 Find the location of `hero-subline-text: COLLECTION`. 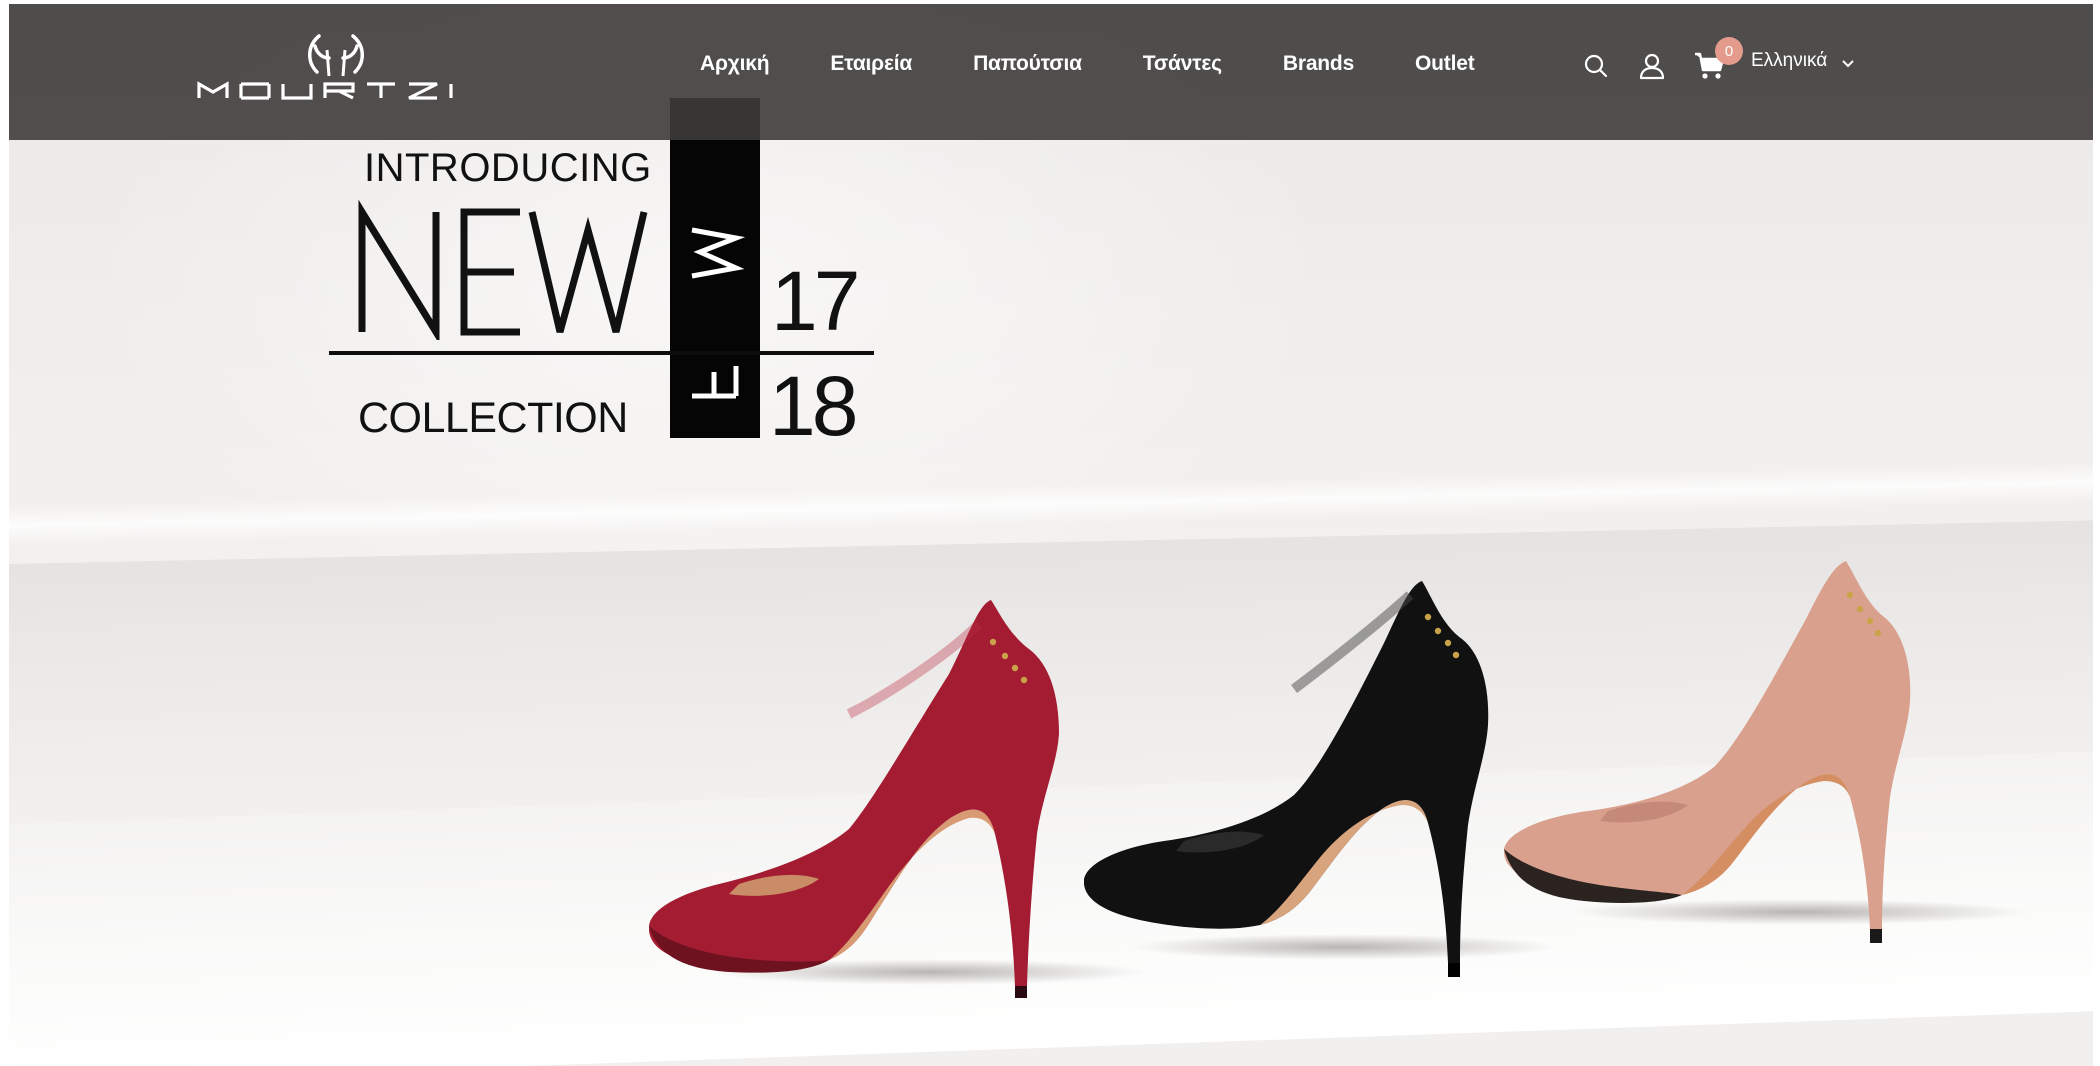

hero-subline-text: COLLECTION is located at coordinates (493, 418).